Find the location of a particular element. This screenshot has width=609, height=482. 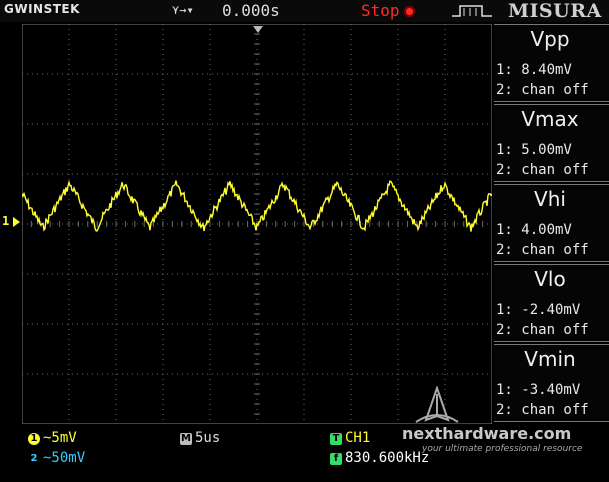

measure-vpp: Vpp 1: 8.40mV 2: chan off is located at coordinates (551, 63).